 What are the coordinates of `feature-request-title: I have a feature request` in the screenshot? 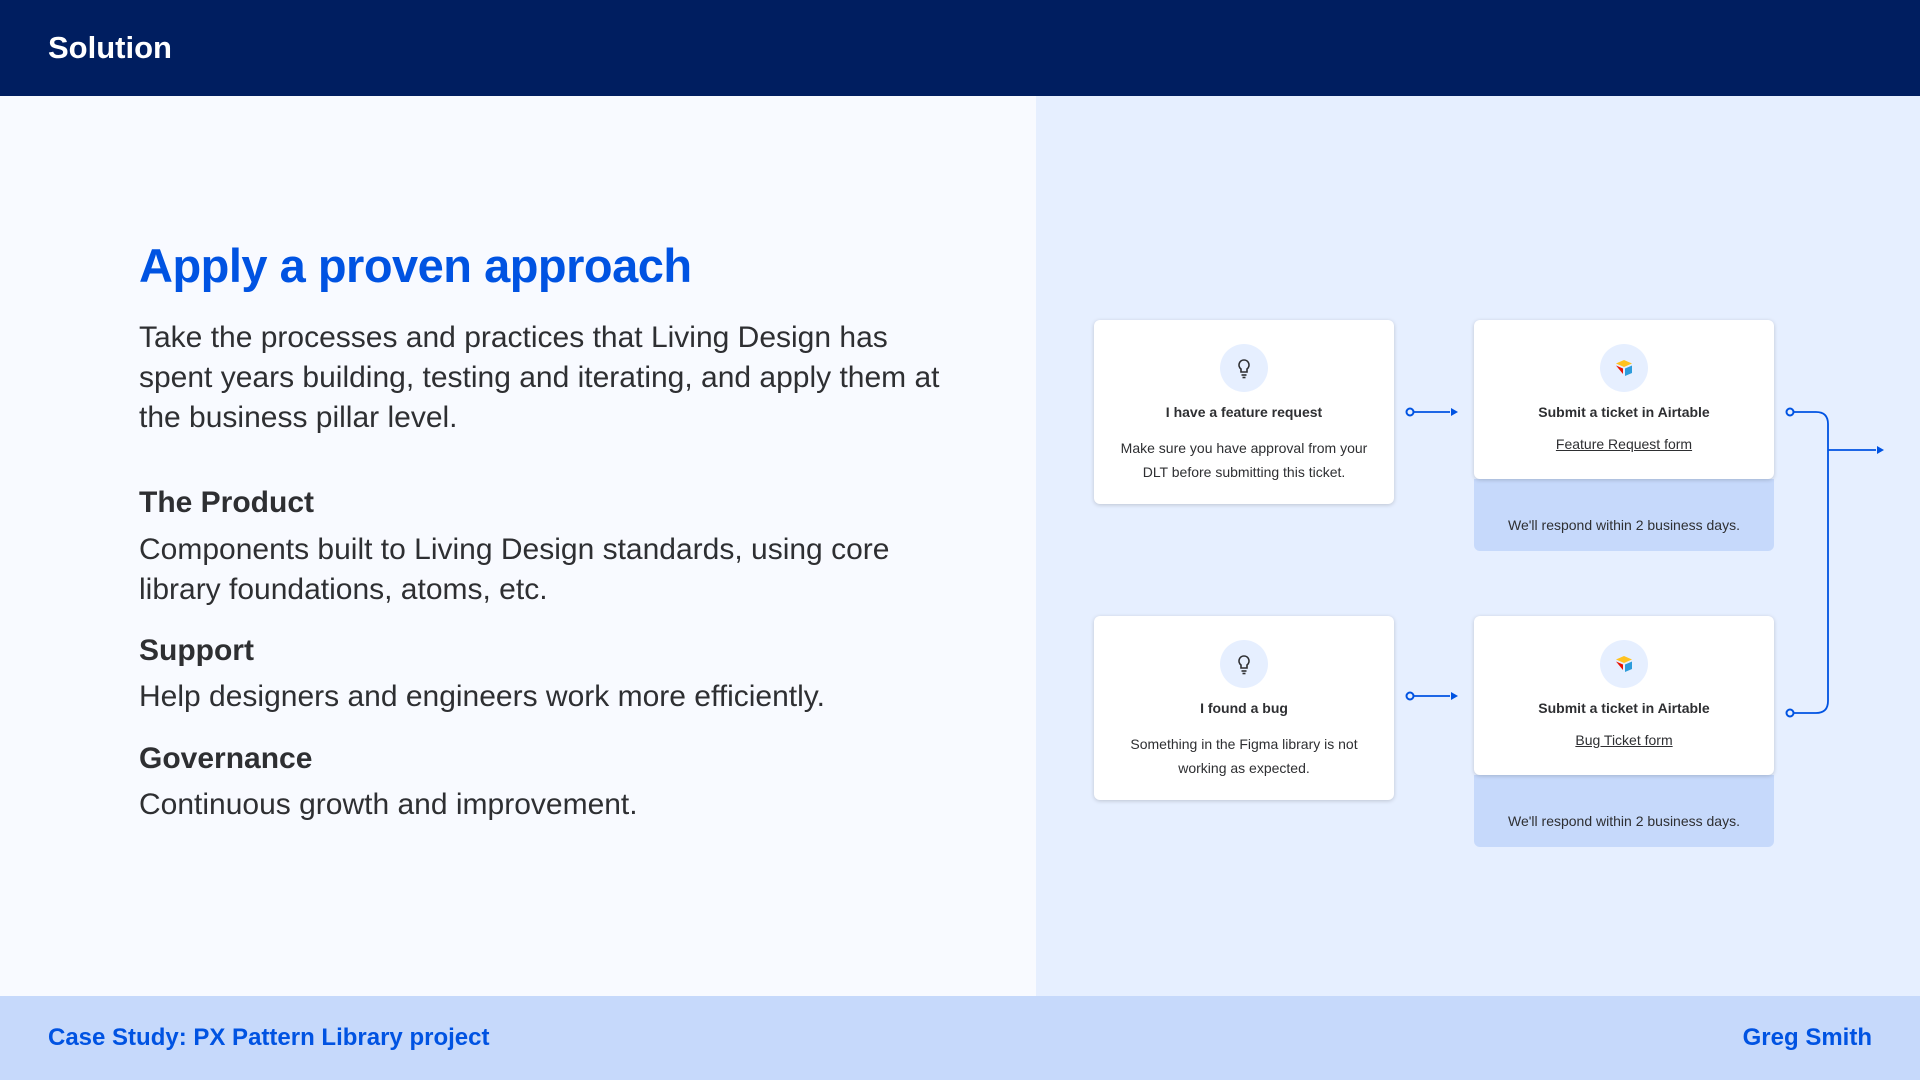 It's located at (1244, 412).